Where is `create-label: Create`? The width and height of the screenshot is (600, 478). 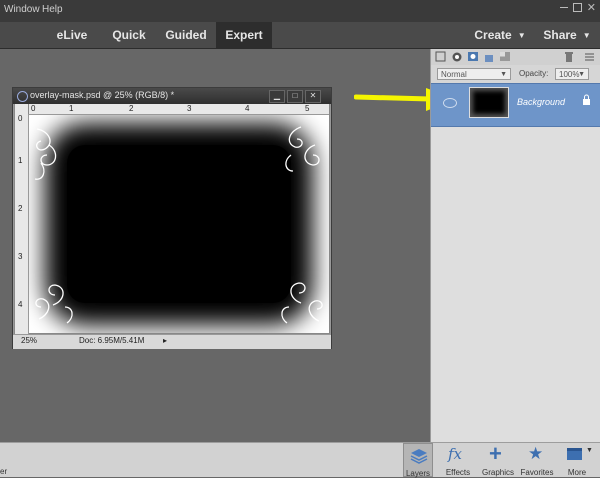 create-label: Create is located at coordinates (493, 35).